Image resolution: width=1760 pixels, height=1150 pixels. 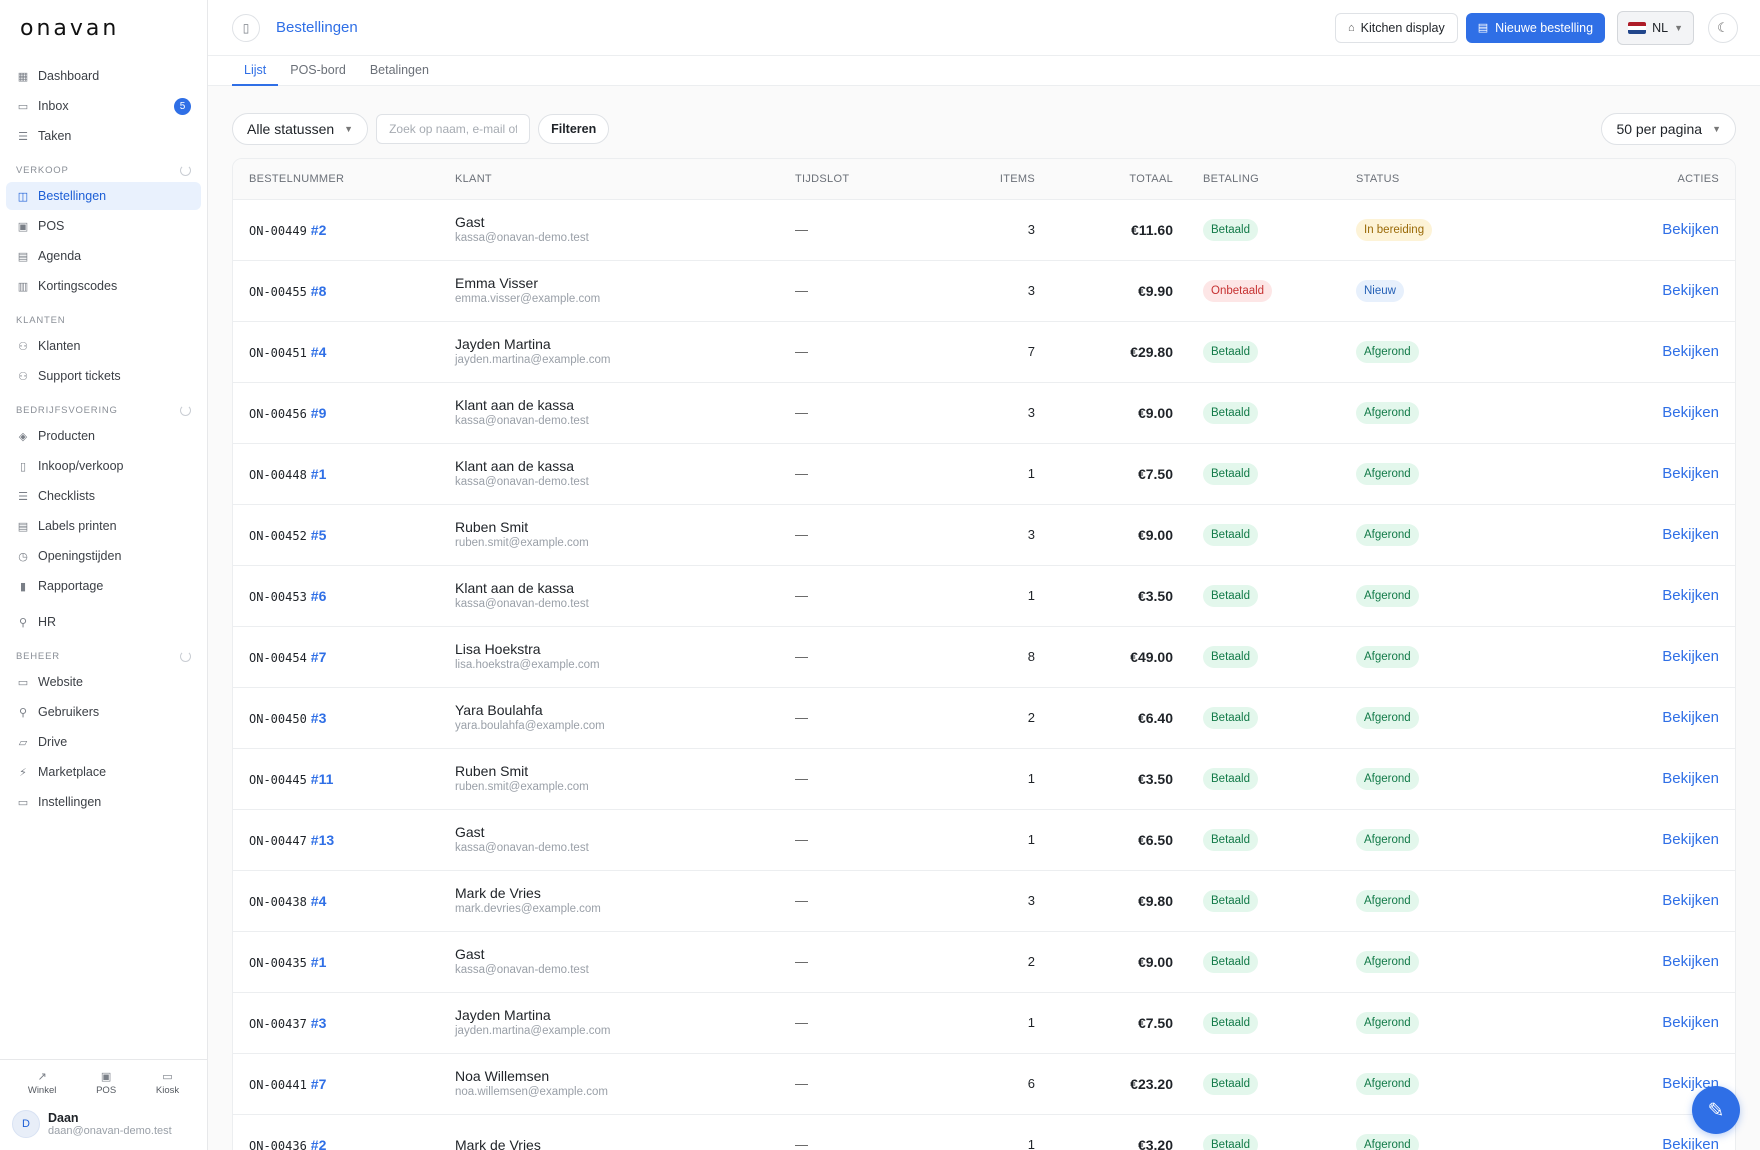 I want to click on sidebar-item-rapportage: ▮ Rapportage, so click(x=103, y=586).